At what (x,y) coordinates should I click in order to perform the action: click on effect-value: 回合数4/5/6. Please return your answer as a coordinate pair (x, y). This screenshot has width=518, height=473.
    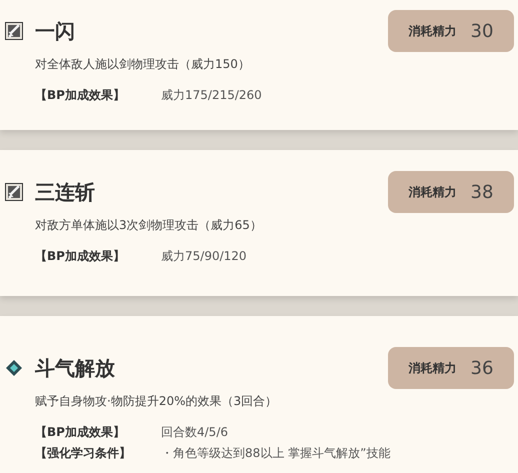
    Looking at the image, I should click on (194, 432).